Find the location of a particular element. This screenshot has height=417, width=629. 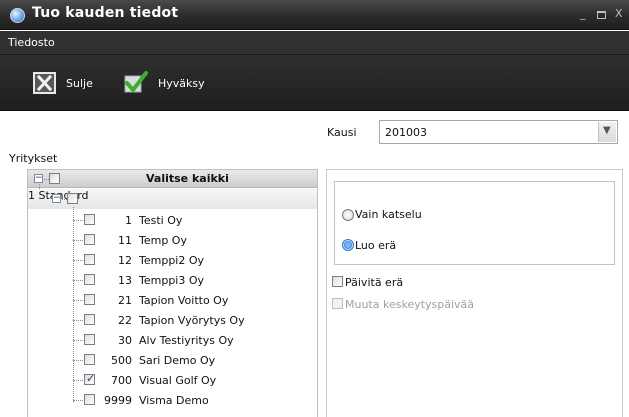

period-value: 201003 is located at coordinates (406, 132).